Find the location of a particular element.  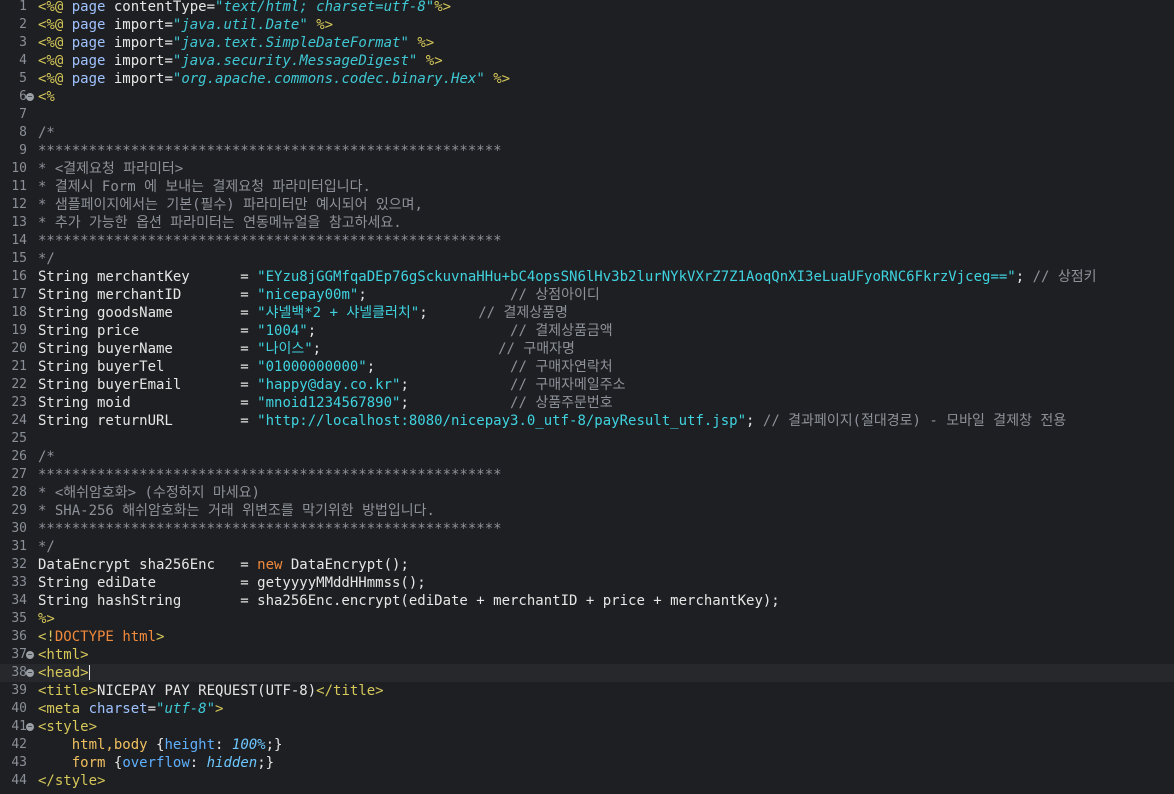

line-number: 24 is located at coordinates (19, 420).